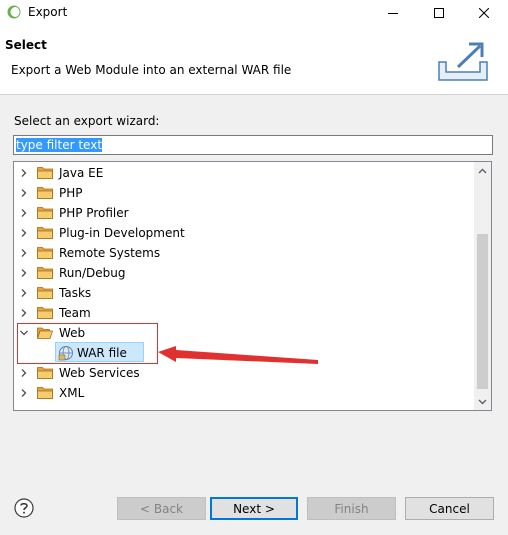 This screenshot has height=535, width=508. Describe the element at coordinates (253, 145) in the screenshot. I see `filter-input: type filter text` at that location.